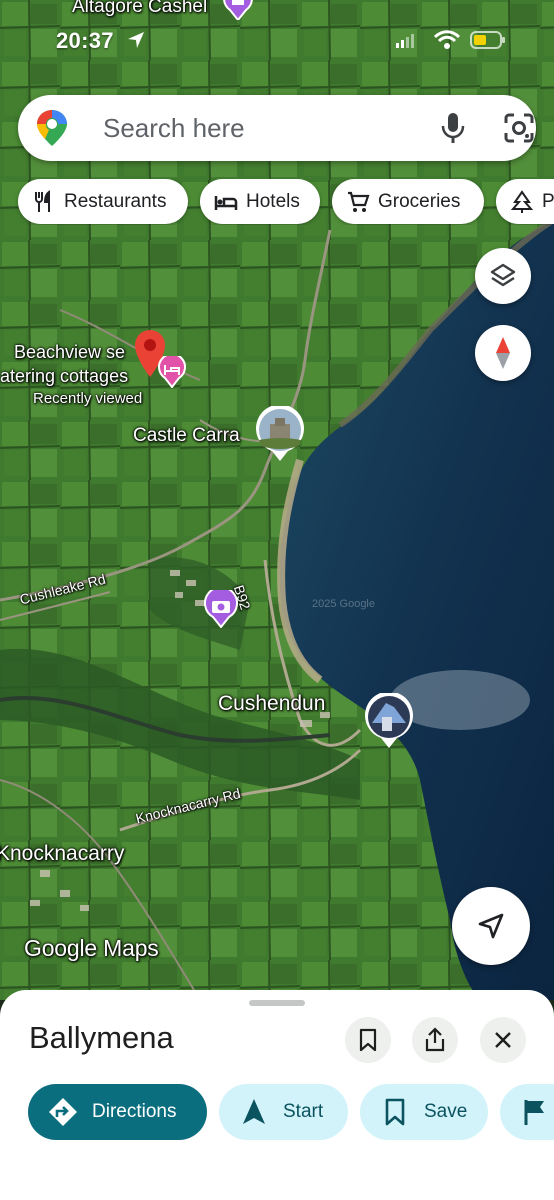  I want to click on chip-hotels: Hotels, so click(260, 201).